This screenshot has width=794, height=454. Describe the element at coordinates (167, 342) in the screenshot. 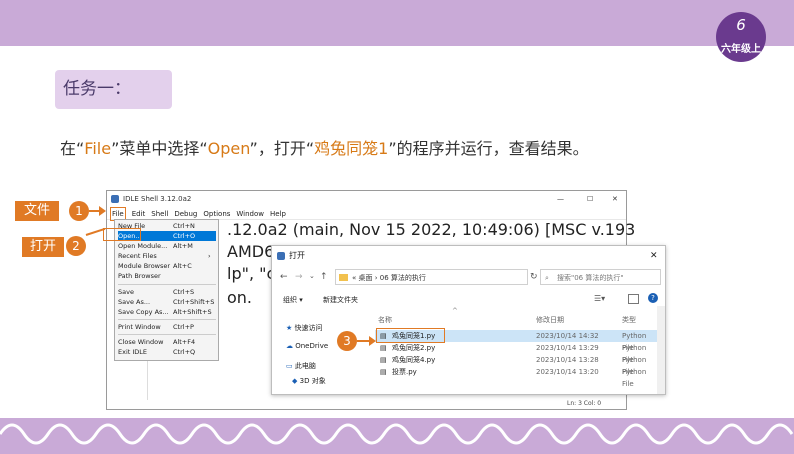

I see `menu-item-close-window: Close Window Alt+F4` at that location.